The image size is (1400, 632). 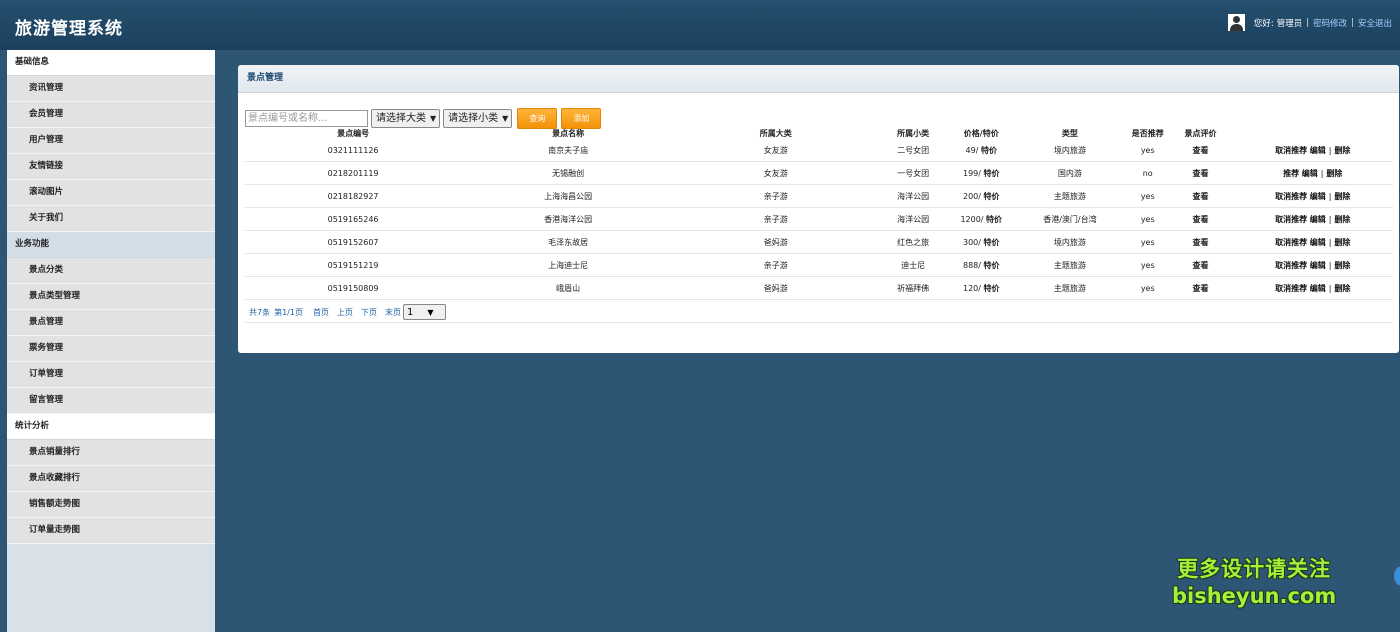 What do you see at coordinates (913, 196) in the screenshot?
I see `spot-subcategory: 海洋公园` at bounding box center [913, 196].